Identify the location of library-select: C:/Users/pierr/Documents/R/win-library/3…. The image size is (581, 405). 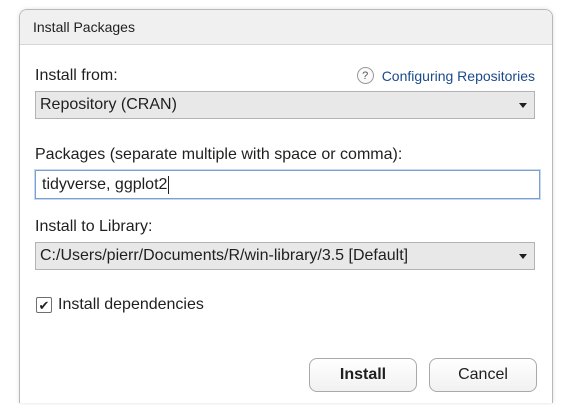
(285, 256).